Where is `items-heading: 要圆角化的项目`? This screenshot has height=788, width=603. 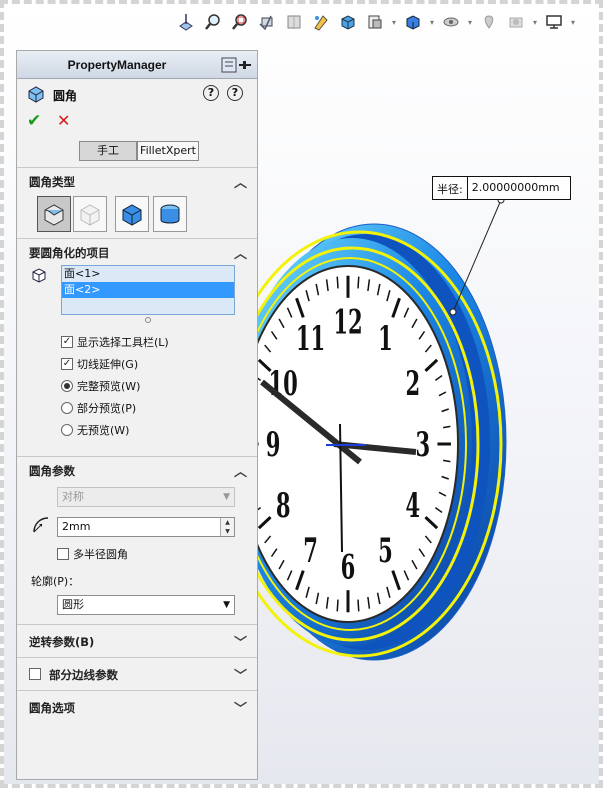 items-heading: 要圆角化的项目 is located at coordinates (69, 253).